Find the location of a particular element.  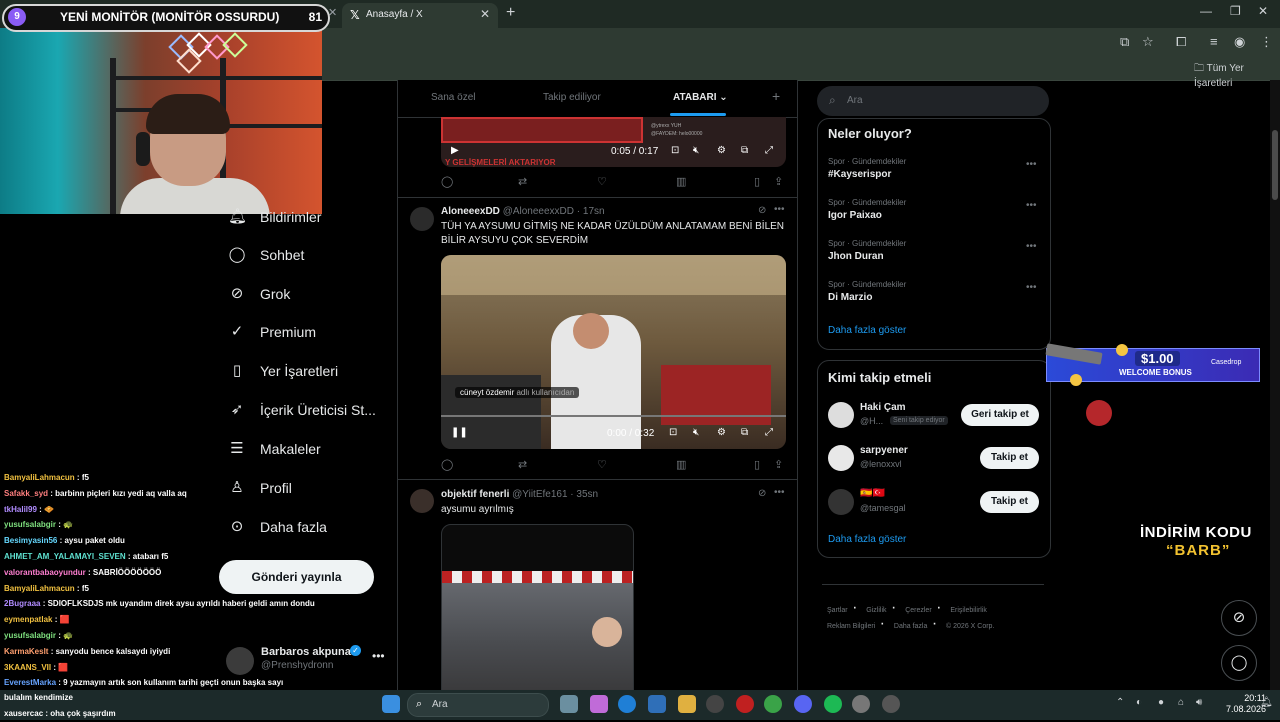

tab-atabari: ATABARI ⌄ is located at coordinates (700, 97).